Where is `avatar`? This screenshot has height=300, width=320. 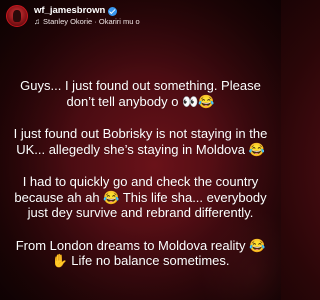 avatar is located at coordinates (17, 16).